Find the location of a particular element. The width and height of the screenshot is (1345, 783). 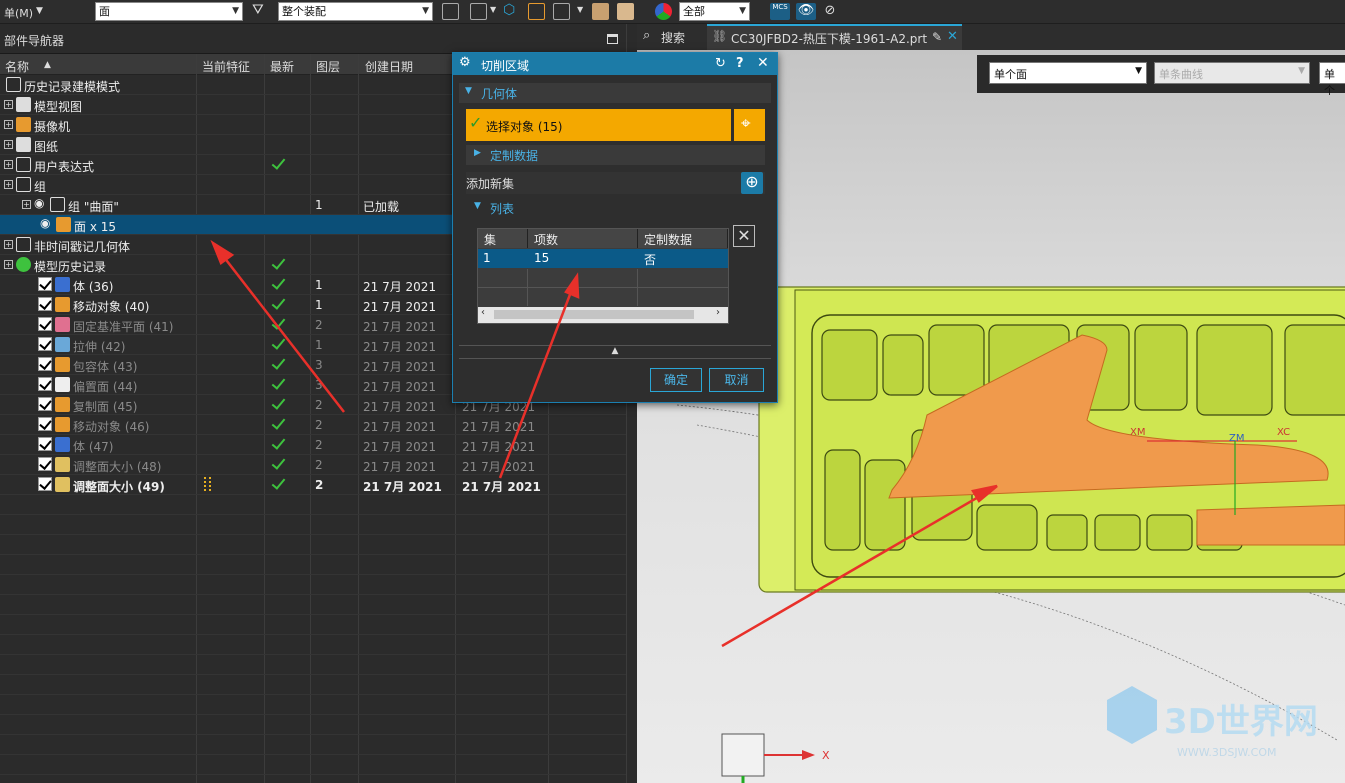

menu-button: 单(M) is located at coordinates (18, 13).